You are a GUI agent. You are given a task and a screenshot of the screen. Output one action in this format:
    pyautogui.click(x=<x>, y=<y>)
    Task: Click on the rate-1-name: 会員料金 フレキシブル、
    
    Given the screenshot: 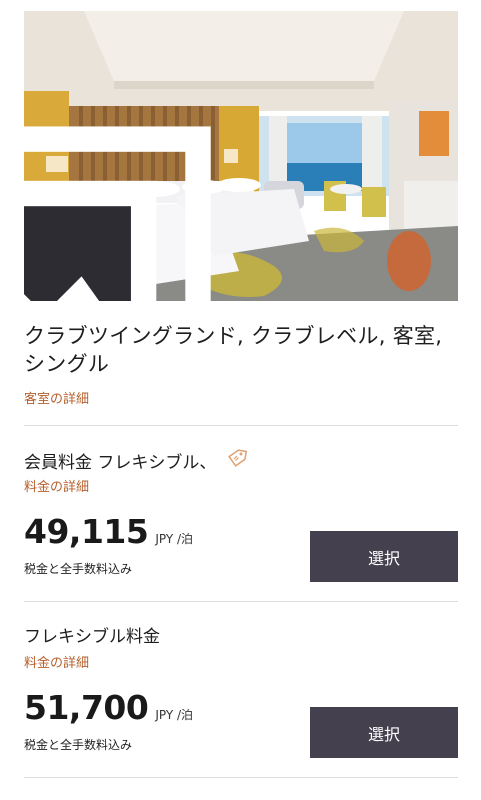 What is the action you would take?
    pyautogui.click(x=136, y=460)
    